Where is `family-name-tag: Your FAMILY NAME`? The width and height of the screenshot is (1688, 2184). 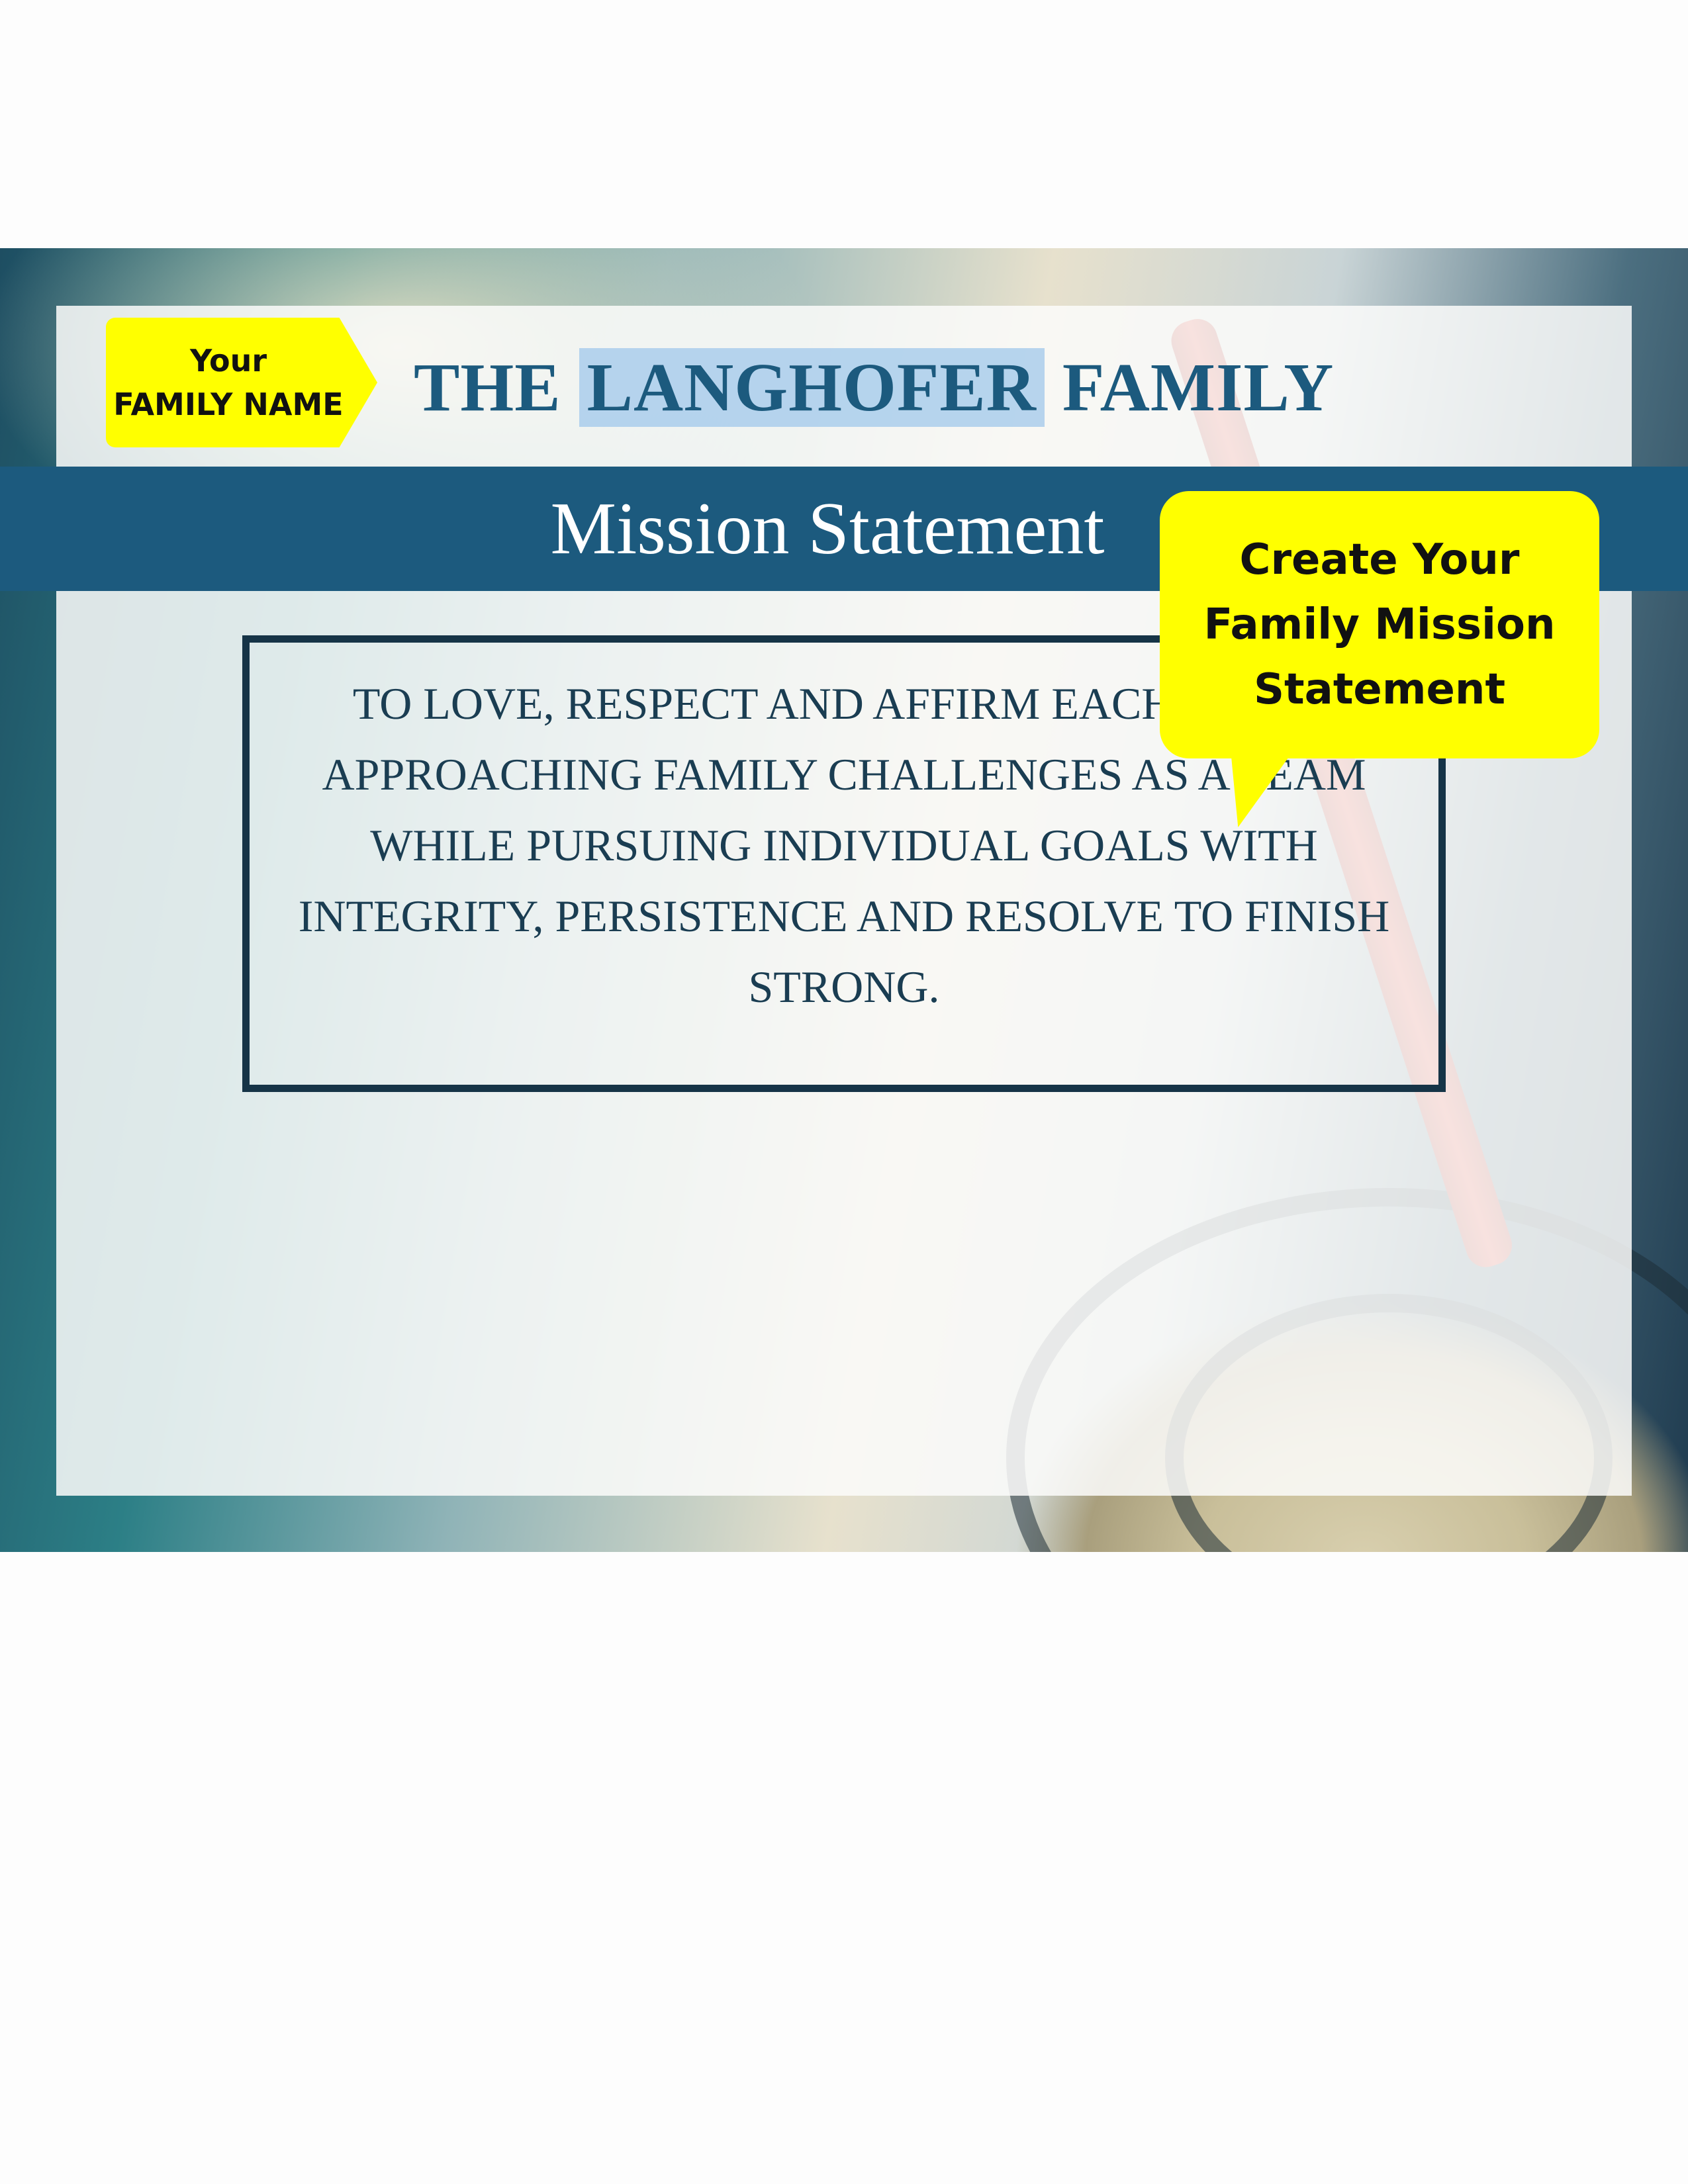 family-name-tag: Your FAMILY NAME is located at coordinates (241, 382).